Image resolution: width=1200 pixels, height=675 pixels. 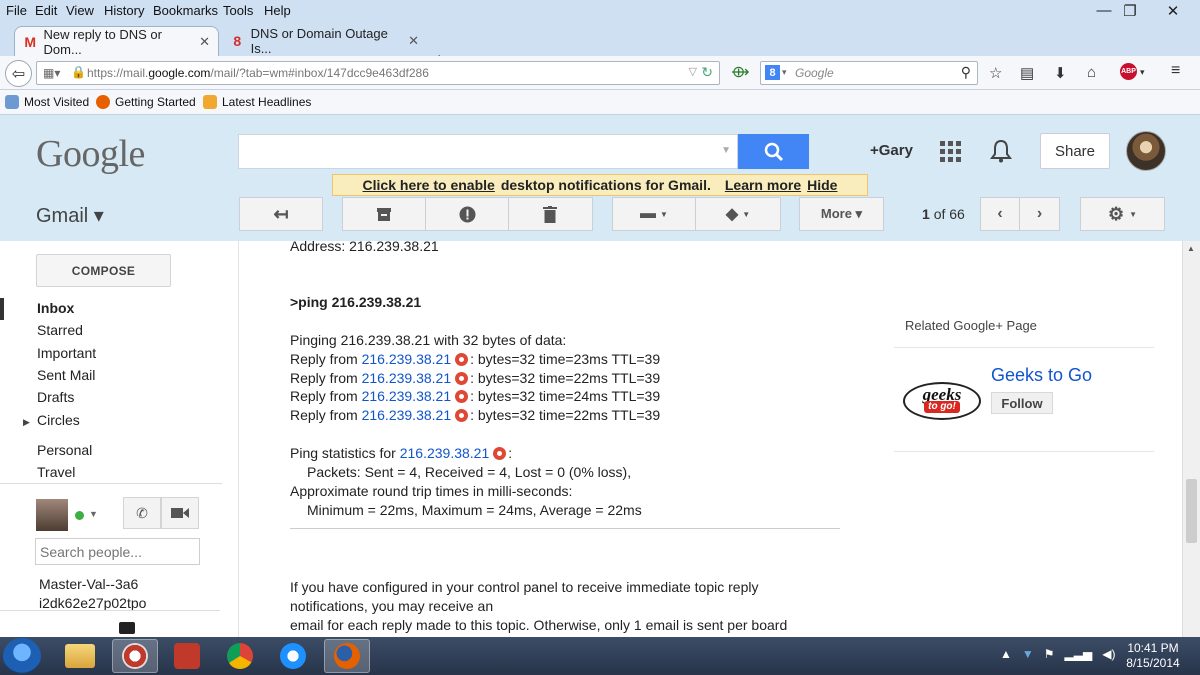 I want to click on nav-travel: Travel, so click(x=56, y=472).